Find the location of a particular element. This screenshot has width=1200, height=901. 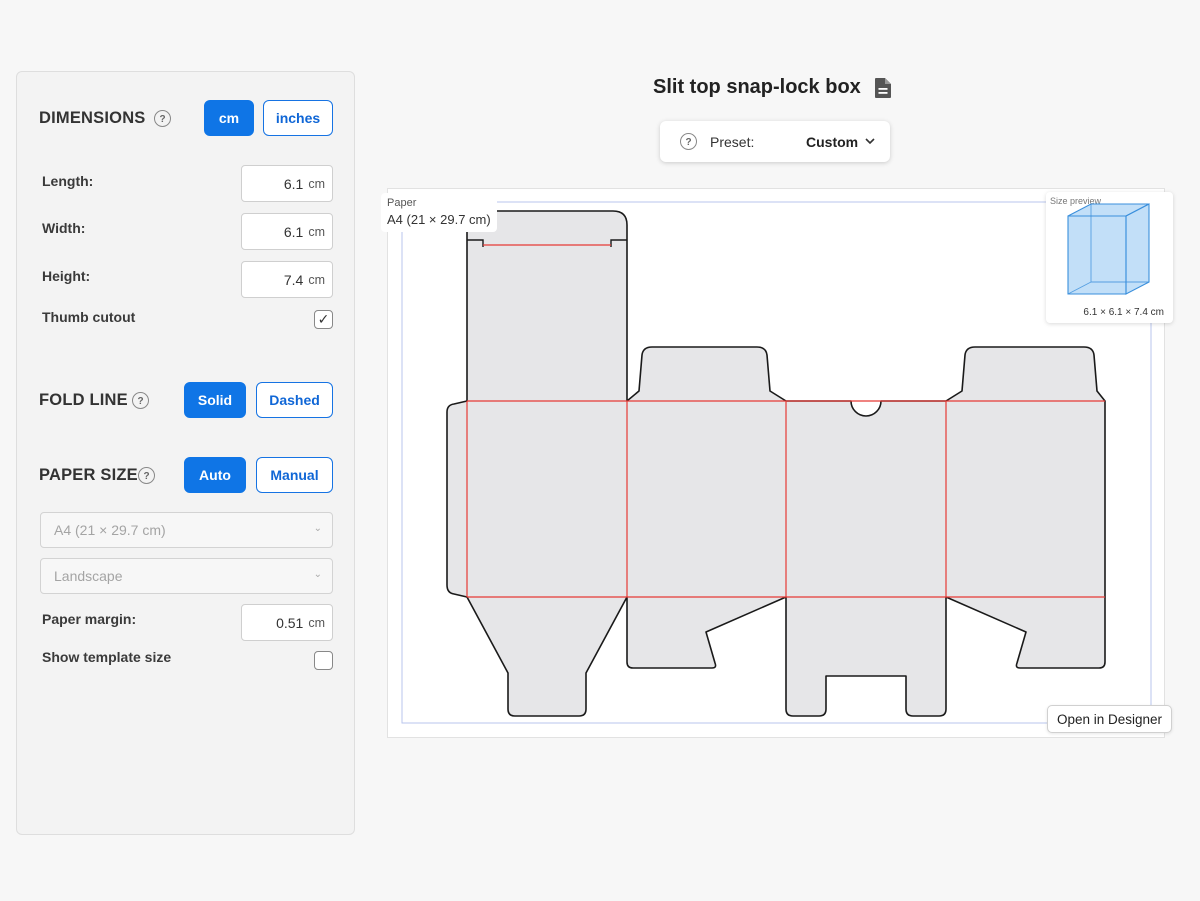

open-in-designer-button: Open in Designer is located at coordinates (1109, 719).